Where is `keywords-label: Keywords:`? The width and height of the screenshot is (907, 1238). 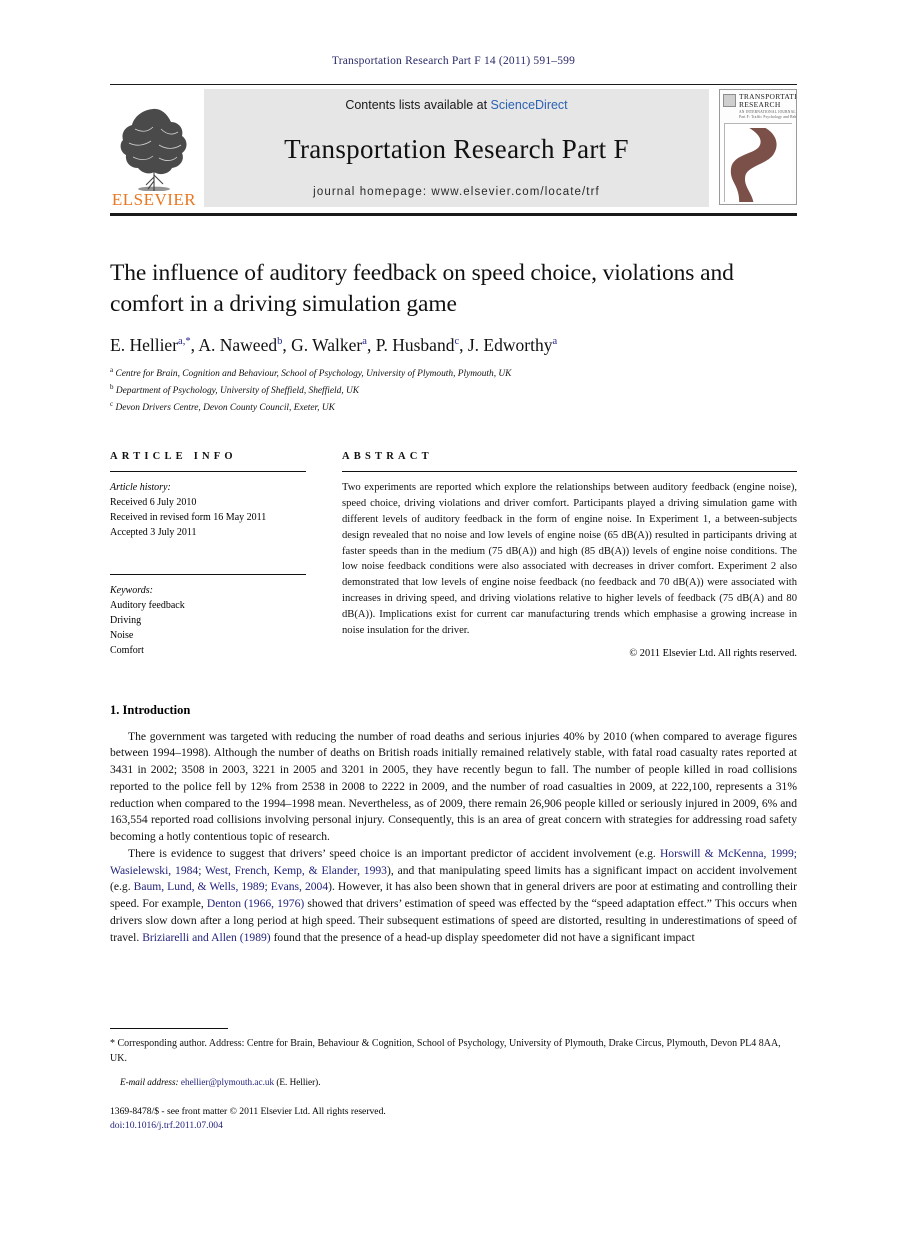
keywords-label: Keywords: is located at coordinates (131, 591).